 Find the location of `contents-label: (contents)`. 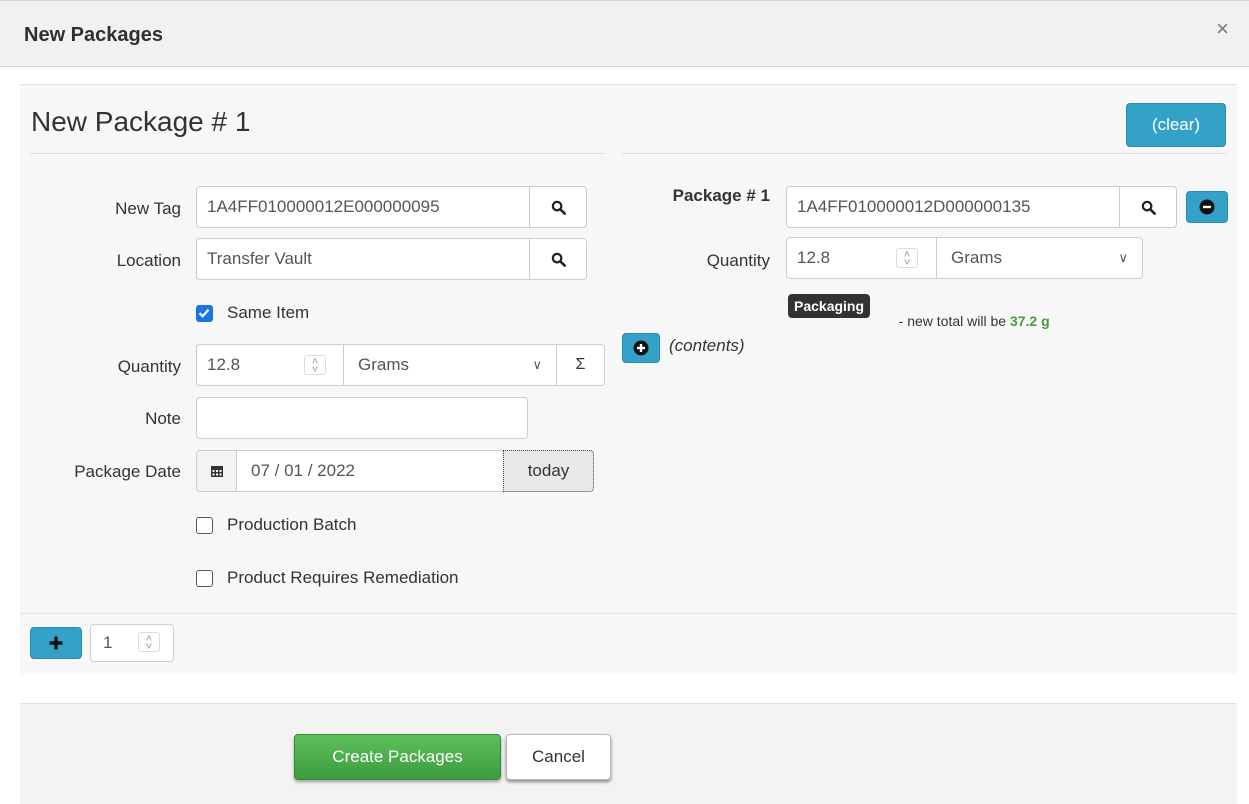

contents-label: (contents) is located at coordinates (707, 345).